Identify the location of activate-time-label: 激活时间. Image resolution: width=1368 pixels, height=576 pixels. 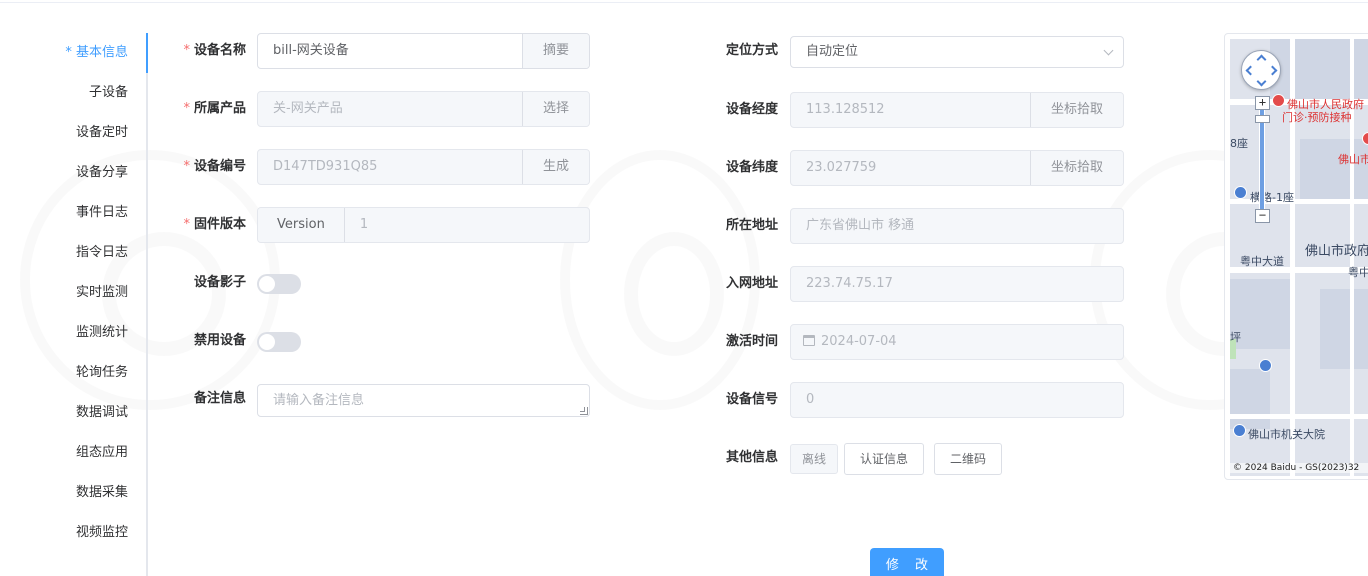
(751, 341).